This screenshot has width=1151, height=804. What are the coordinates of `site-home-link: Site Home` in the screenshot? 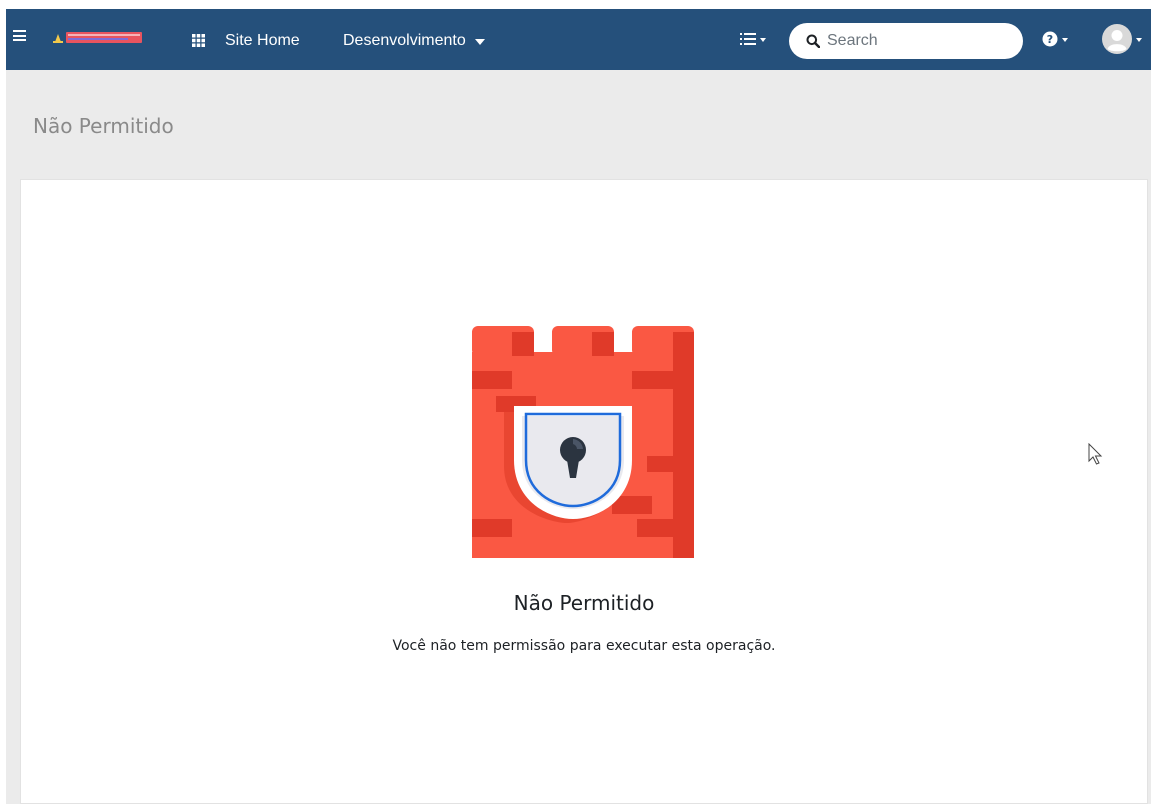 It's located at (262, 41).